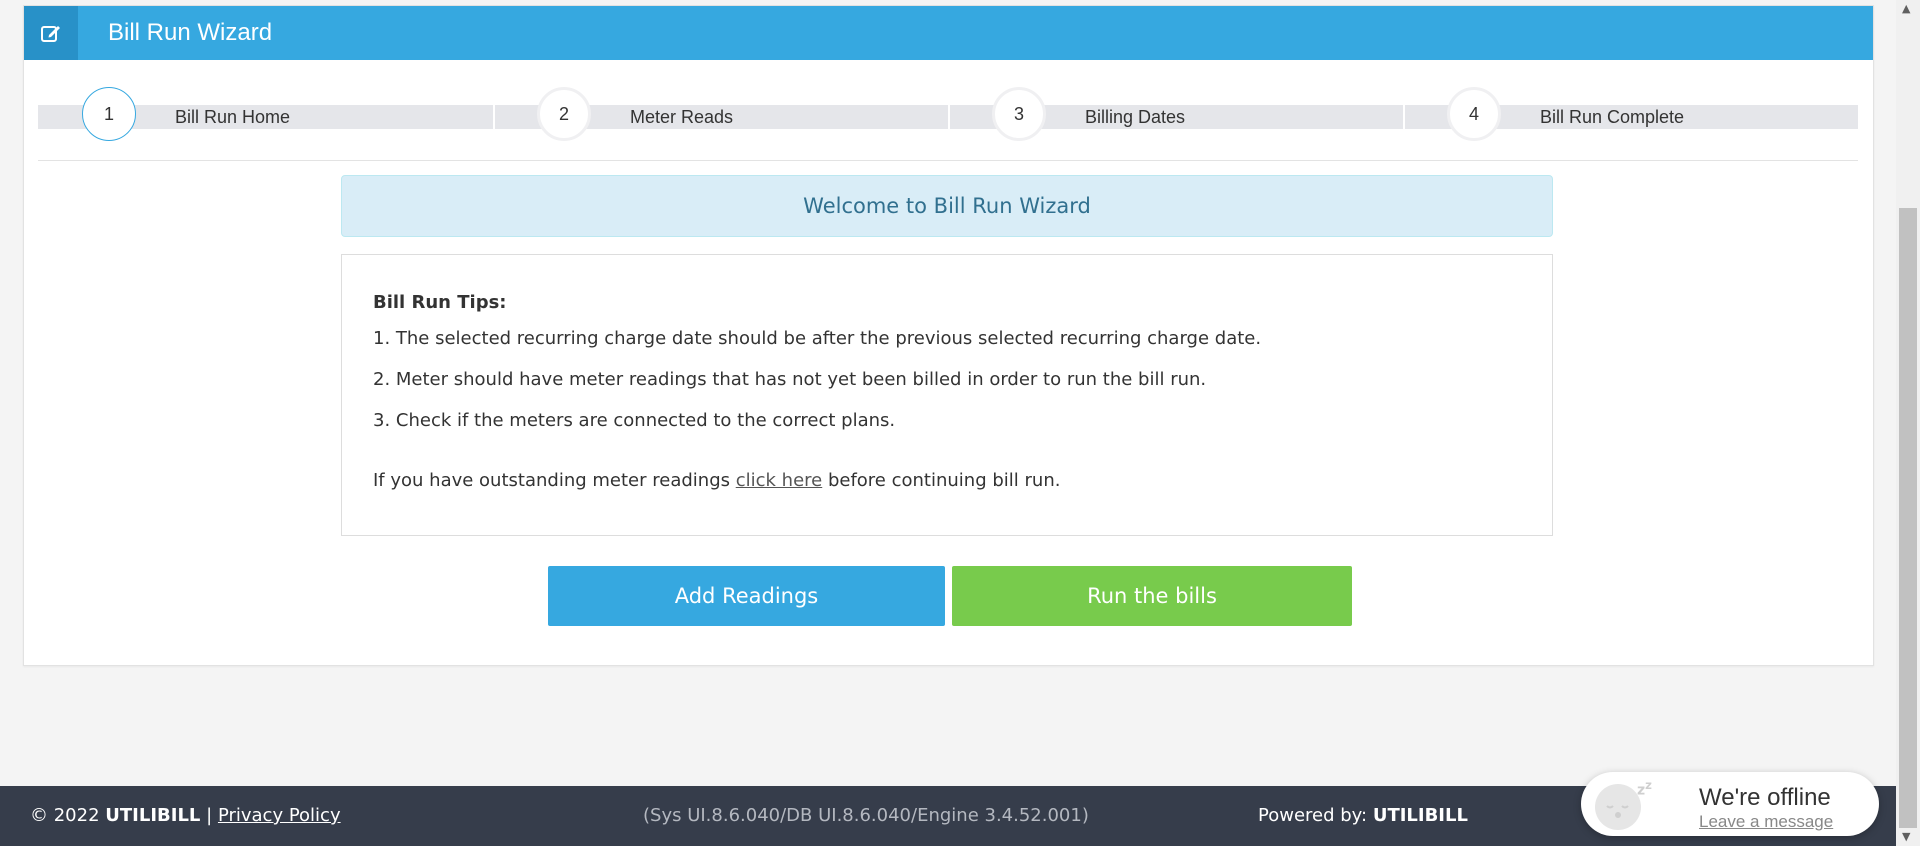 Image resolution: width=1920 pixels, height=846 pixels. I want to click on tips-title: Bill Run Tips:, so click(440, 302).